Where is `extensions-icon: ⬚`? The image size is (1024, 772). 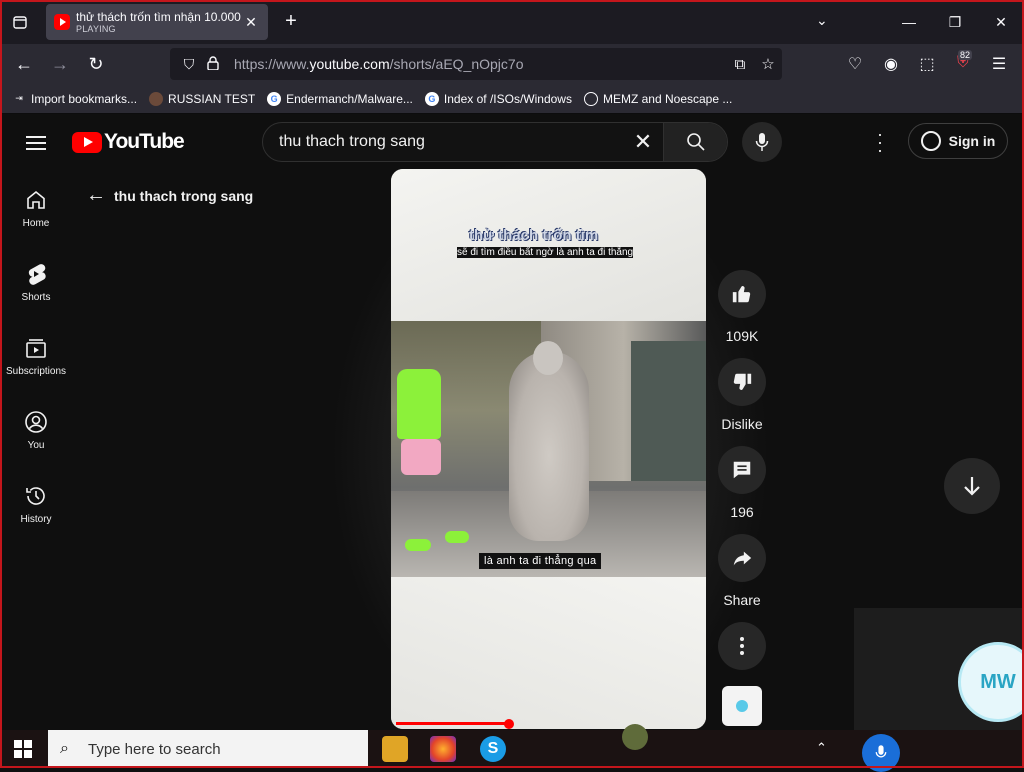
extensions-icon: ⬚ is located at coordinates (927, 64).